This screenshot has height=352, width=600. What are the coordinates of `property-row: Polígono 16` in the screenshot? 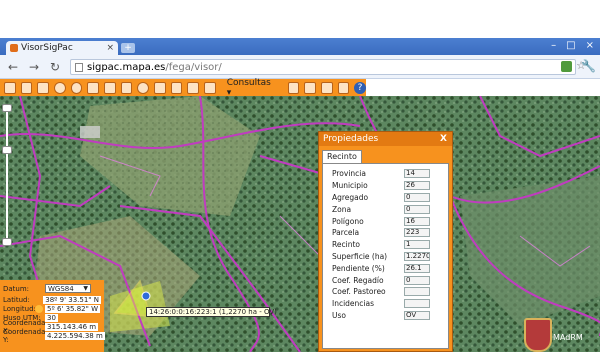 It's located at (390, 221).